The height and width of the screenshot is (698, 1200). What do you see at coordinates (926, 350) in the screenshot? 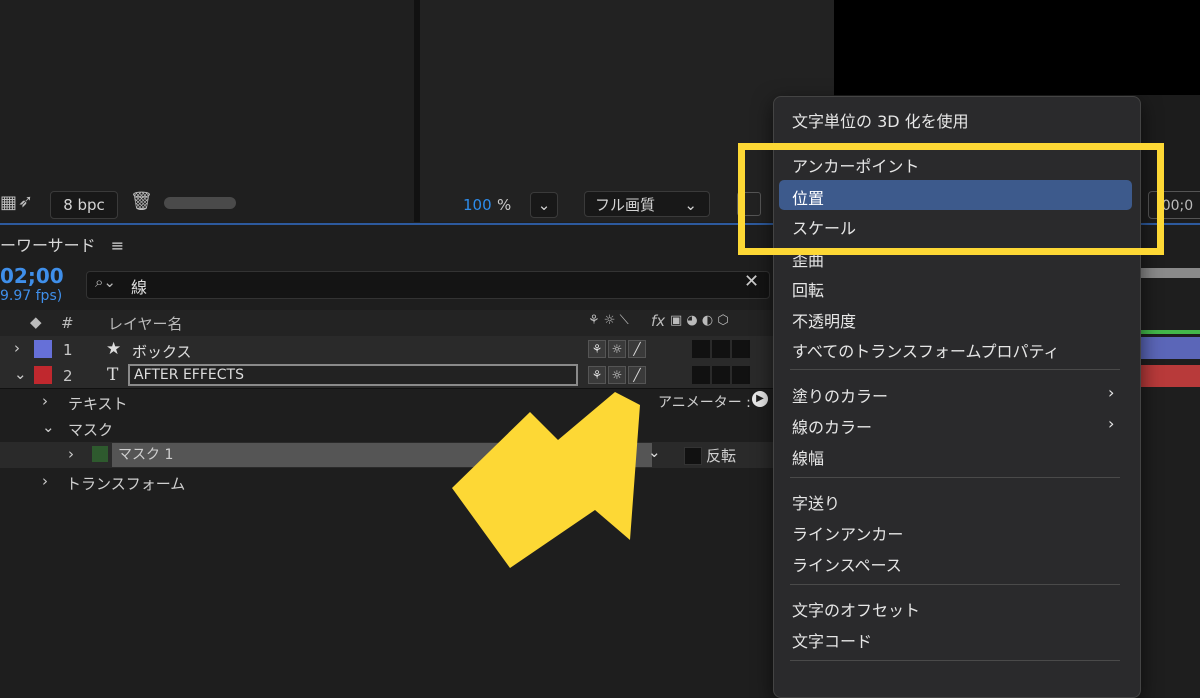
I see `menu-item-all-transform: すべてのトランスフォームプロパティ` at bounding box center [926, 350].